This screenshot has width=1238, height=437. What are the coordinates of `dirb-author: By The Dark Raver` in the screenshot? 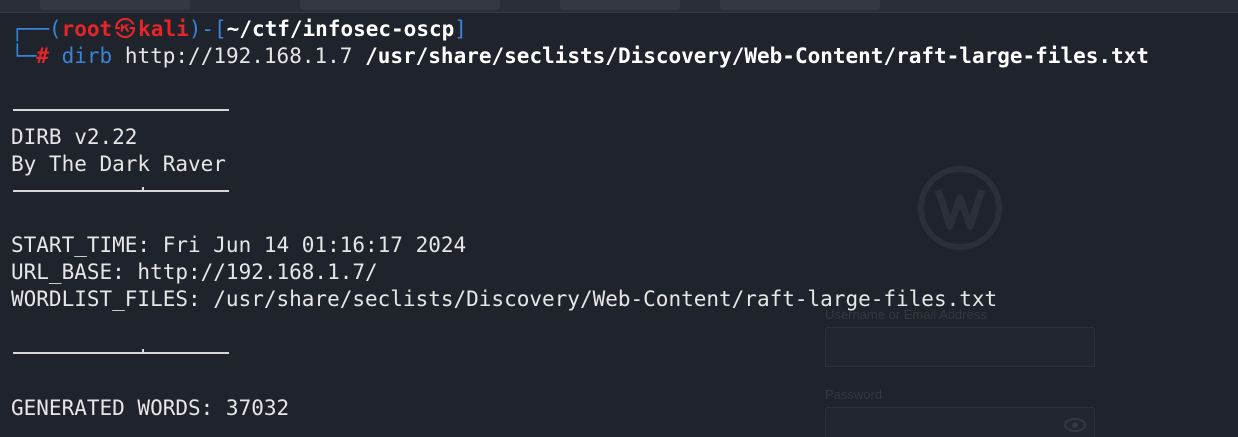 It's located at (118, 164).